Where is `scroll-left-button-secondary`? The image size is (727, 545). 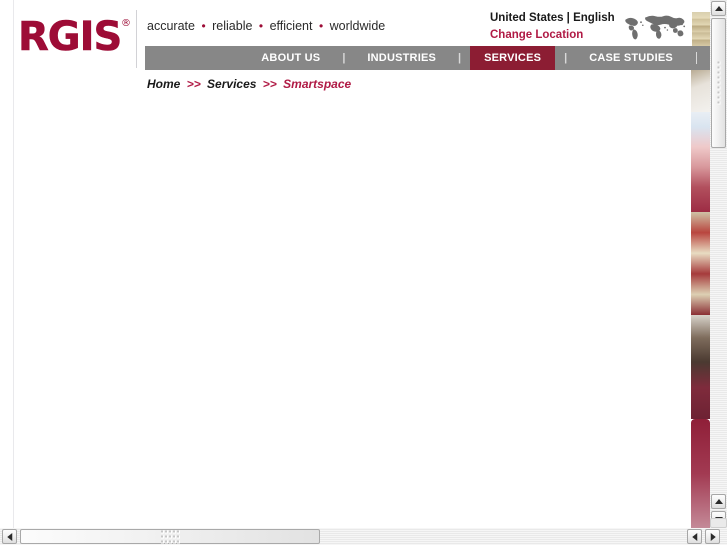
scroll-left-button-secondary is located at coordinates (694, 536).